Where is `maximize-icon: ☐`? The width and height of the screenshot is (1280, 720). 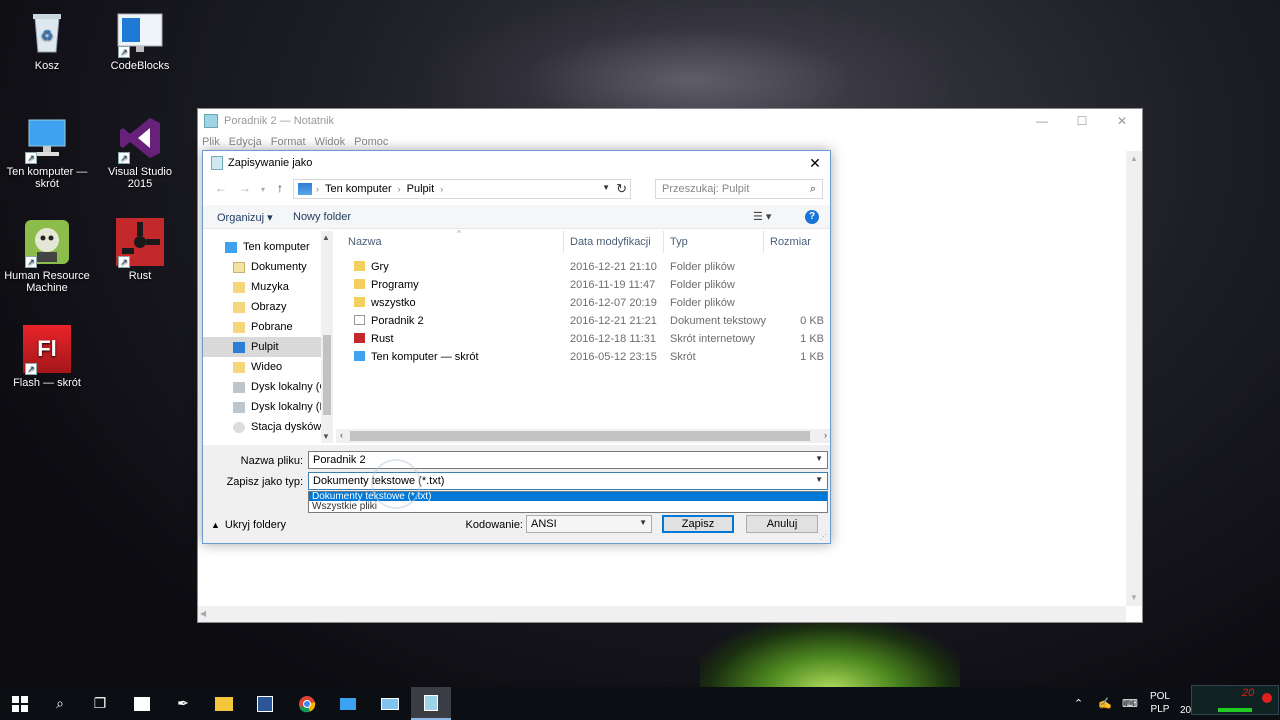
maximize-icon: ☐ is located at coordinates (1082, 121).